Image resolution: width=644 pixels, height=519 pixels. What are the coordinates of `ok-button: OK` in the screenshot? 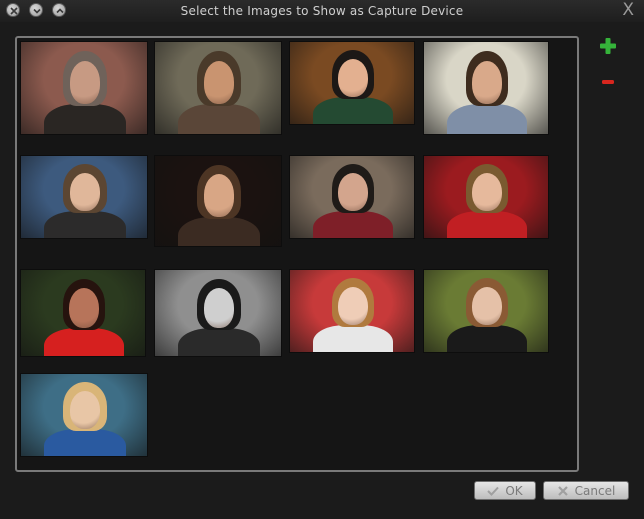 It's located at (505, 490).